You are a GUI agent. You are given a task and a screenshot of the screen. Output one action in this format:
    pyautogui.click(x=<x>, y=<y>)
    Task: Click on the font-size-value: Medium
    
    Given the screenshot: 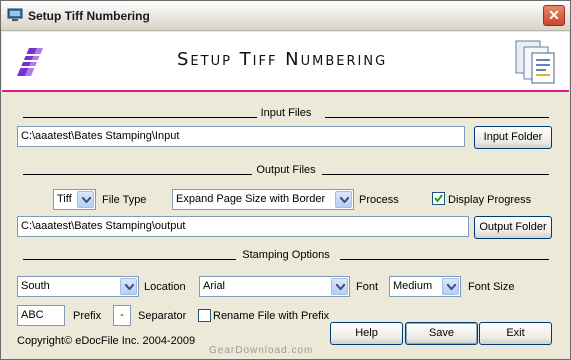 What is the action you would take?
    pyautogui.click(x=413, y=286)
    